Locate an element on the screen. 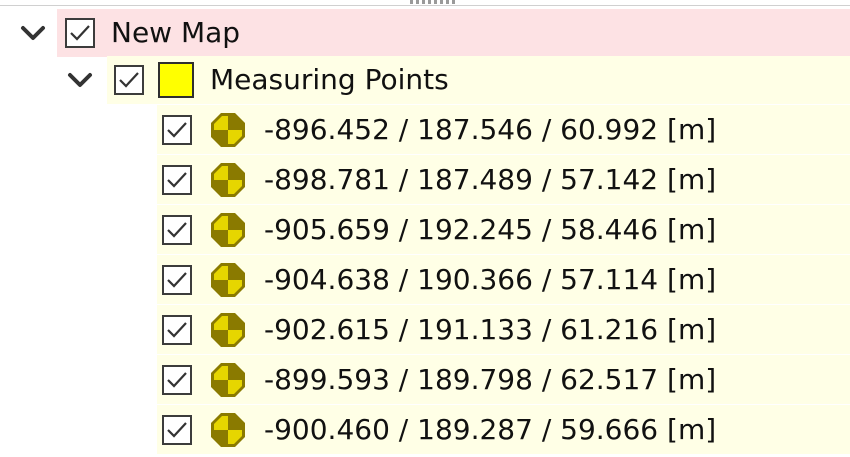 This screenshot has height=457, width=850. tree-node-point-6: -899.593 / 189.798 / 62.517 [m] is located at coordinates (503, 379).